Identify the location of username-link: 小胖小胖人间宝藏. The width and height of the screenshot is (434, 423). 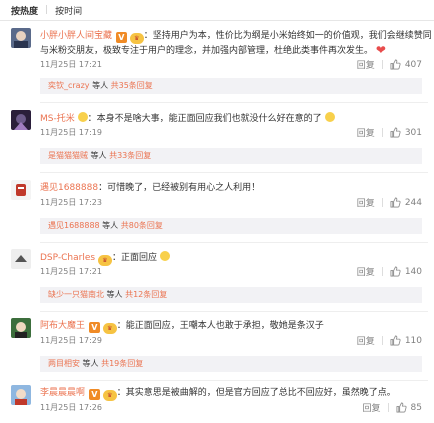
(76, 36).